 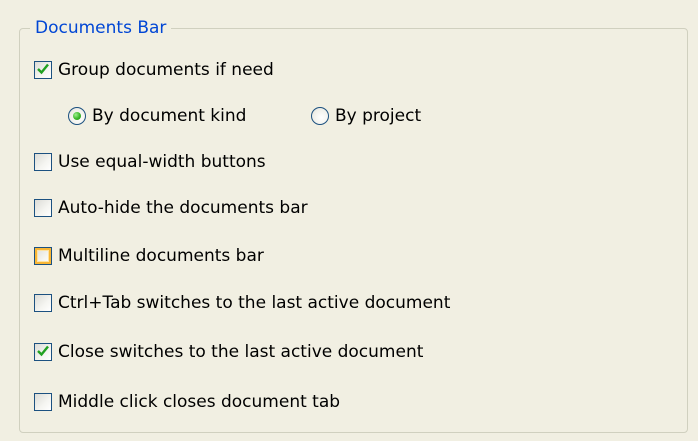 I want to click on equal-width-buttons-checkbox: Use equal-width buttons, so click(x=150, y=162).